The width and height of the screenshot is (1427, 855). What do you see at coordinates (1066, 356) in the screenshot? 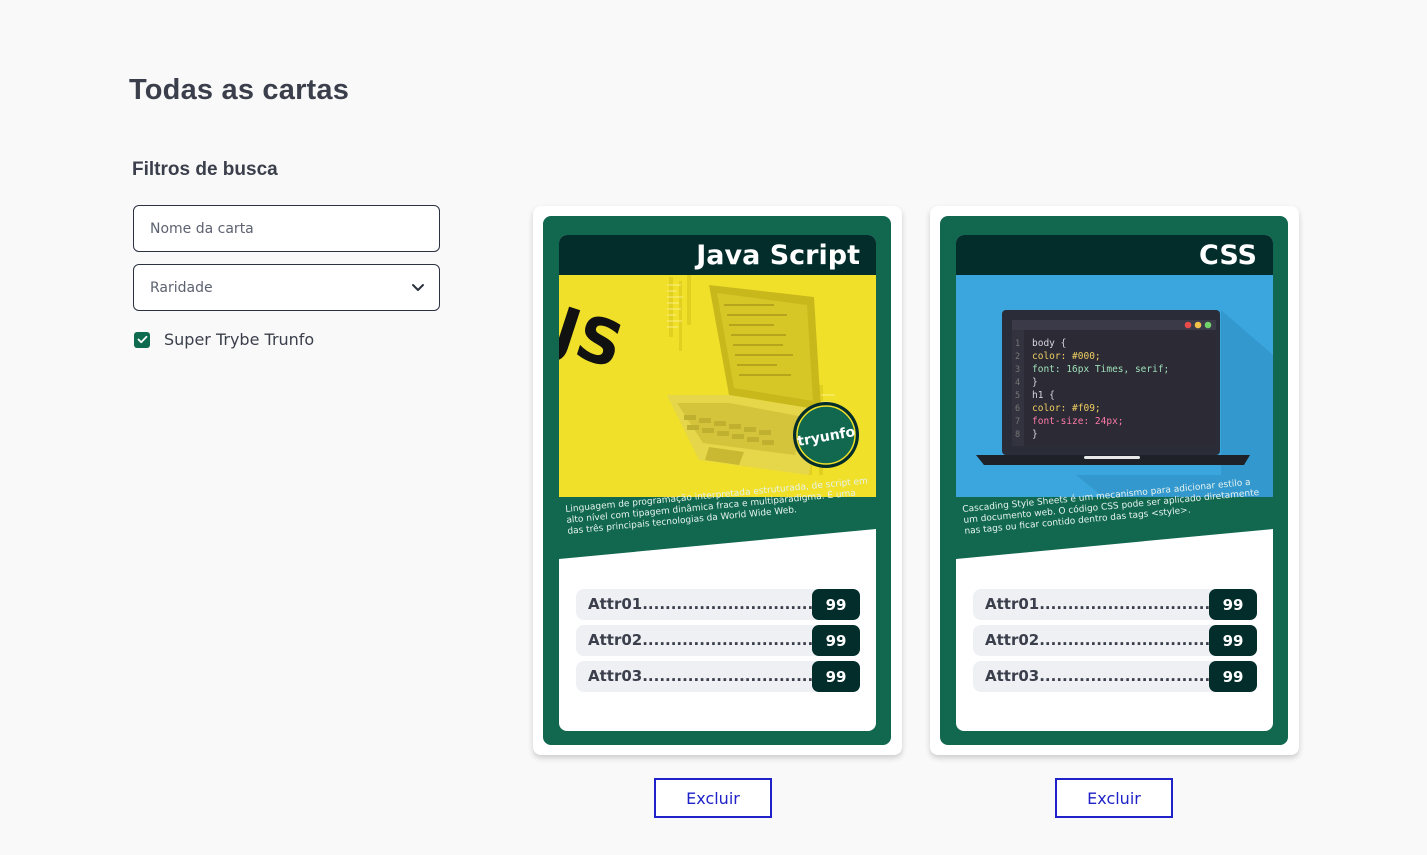
I see `code-line: color: #000;` at bounding box center [1066, 356].